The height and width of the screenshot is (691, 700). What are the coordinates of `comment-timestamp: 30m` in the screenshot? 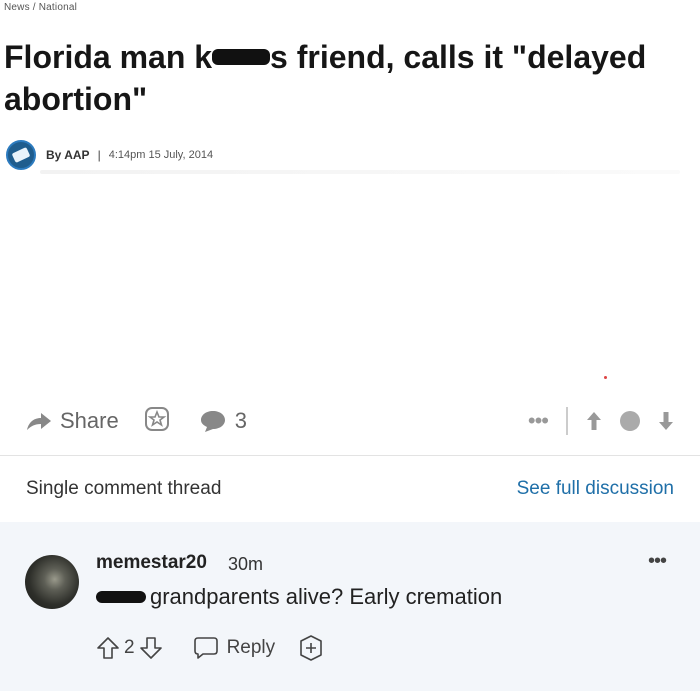 It's located at (246, 564).